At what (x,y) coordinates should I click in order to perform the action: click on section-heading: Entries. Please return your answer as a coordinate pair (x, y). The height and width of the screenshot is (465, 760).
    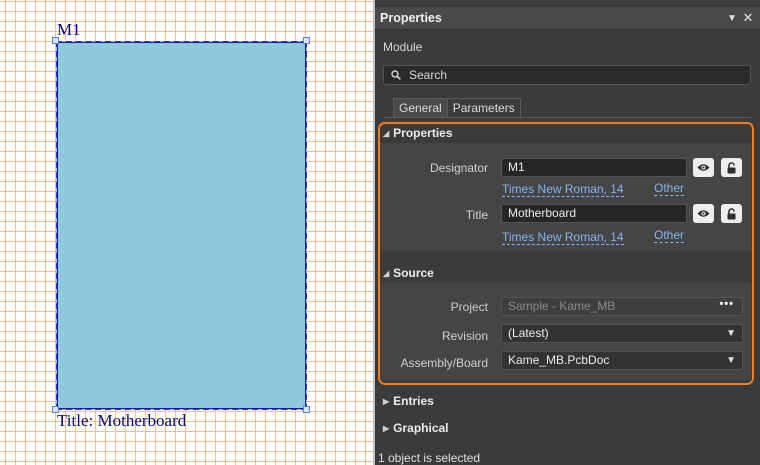
    Looking at the image, I should click on (413, 401).